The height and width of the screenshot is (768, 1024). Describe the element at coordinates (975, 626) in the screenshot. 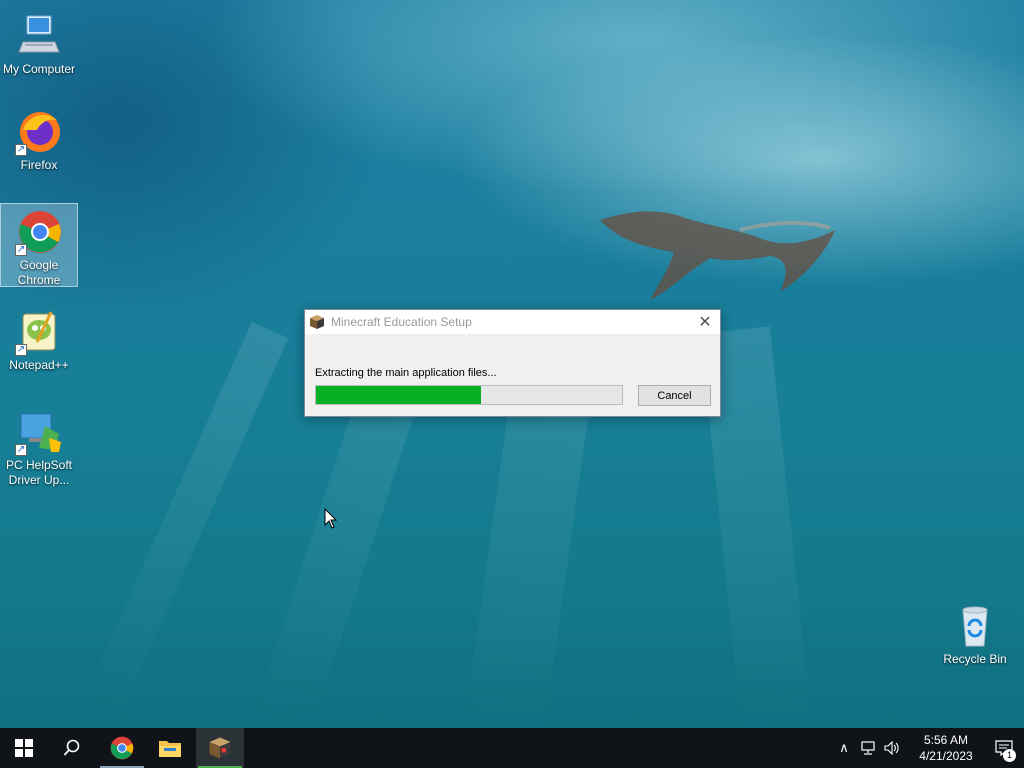

I see `recycle-bin-icon` at that location.